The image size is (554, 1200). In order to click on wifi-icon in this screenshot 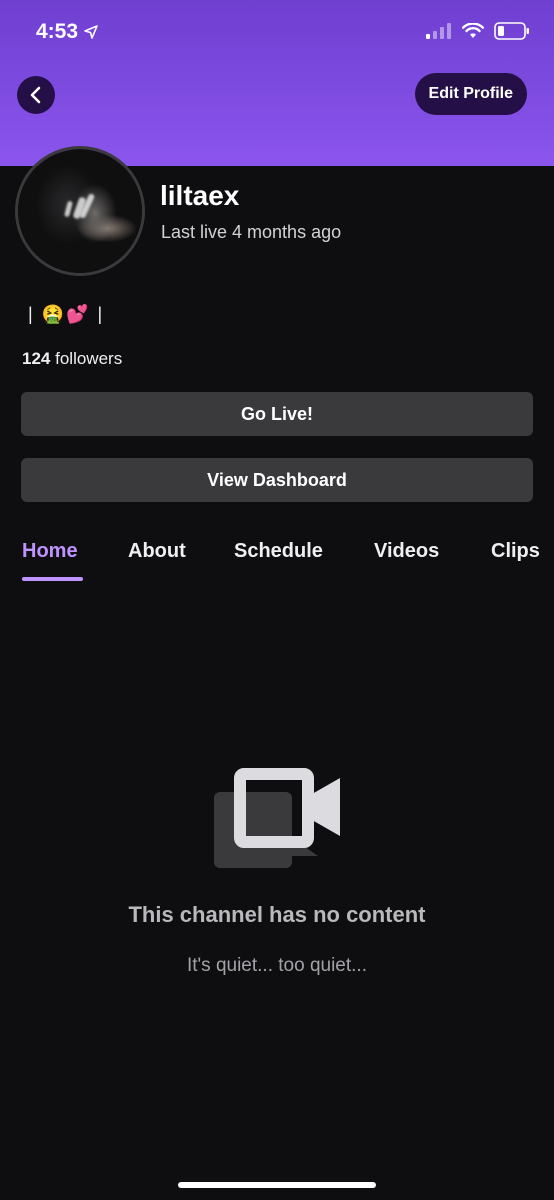, I will do `click(473, 30)`.